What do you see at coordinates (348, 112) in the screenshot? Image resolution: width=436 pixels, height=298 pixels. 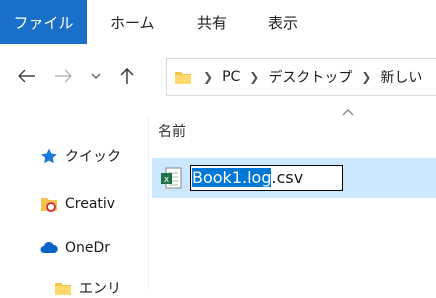 I see `sort-ascending-caret-icon` at bounding box center [348, 112].